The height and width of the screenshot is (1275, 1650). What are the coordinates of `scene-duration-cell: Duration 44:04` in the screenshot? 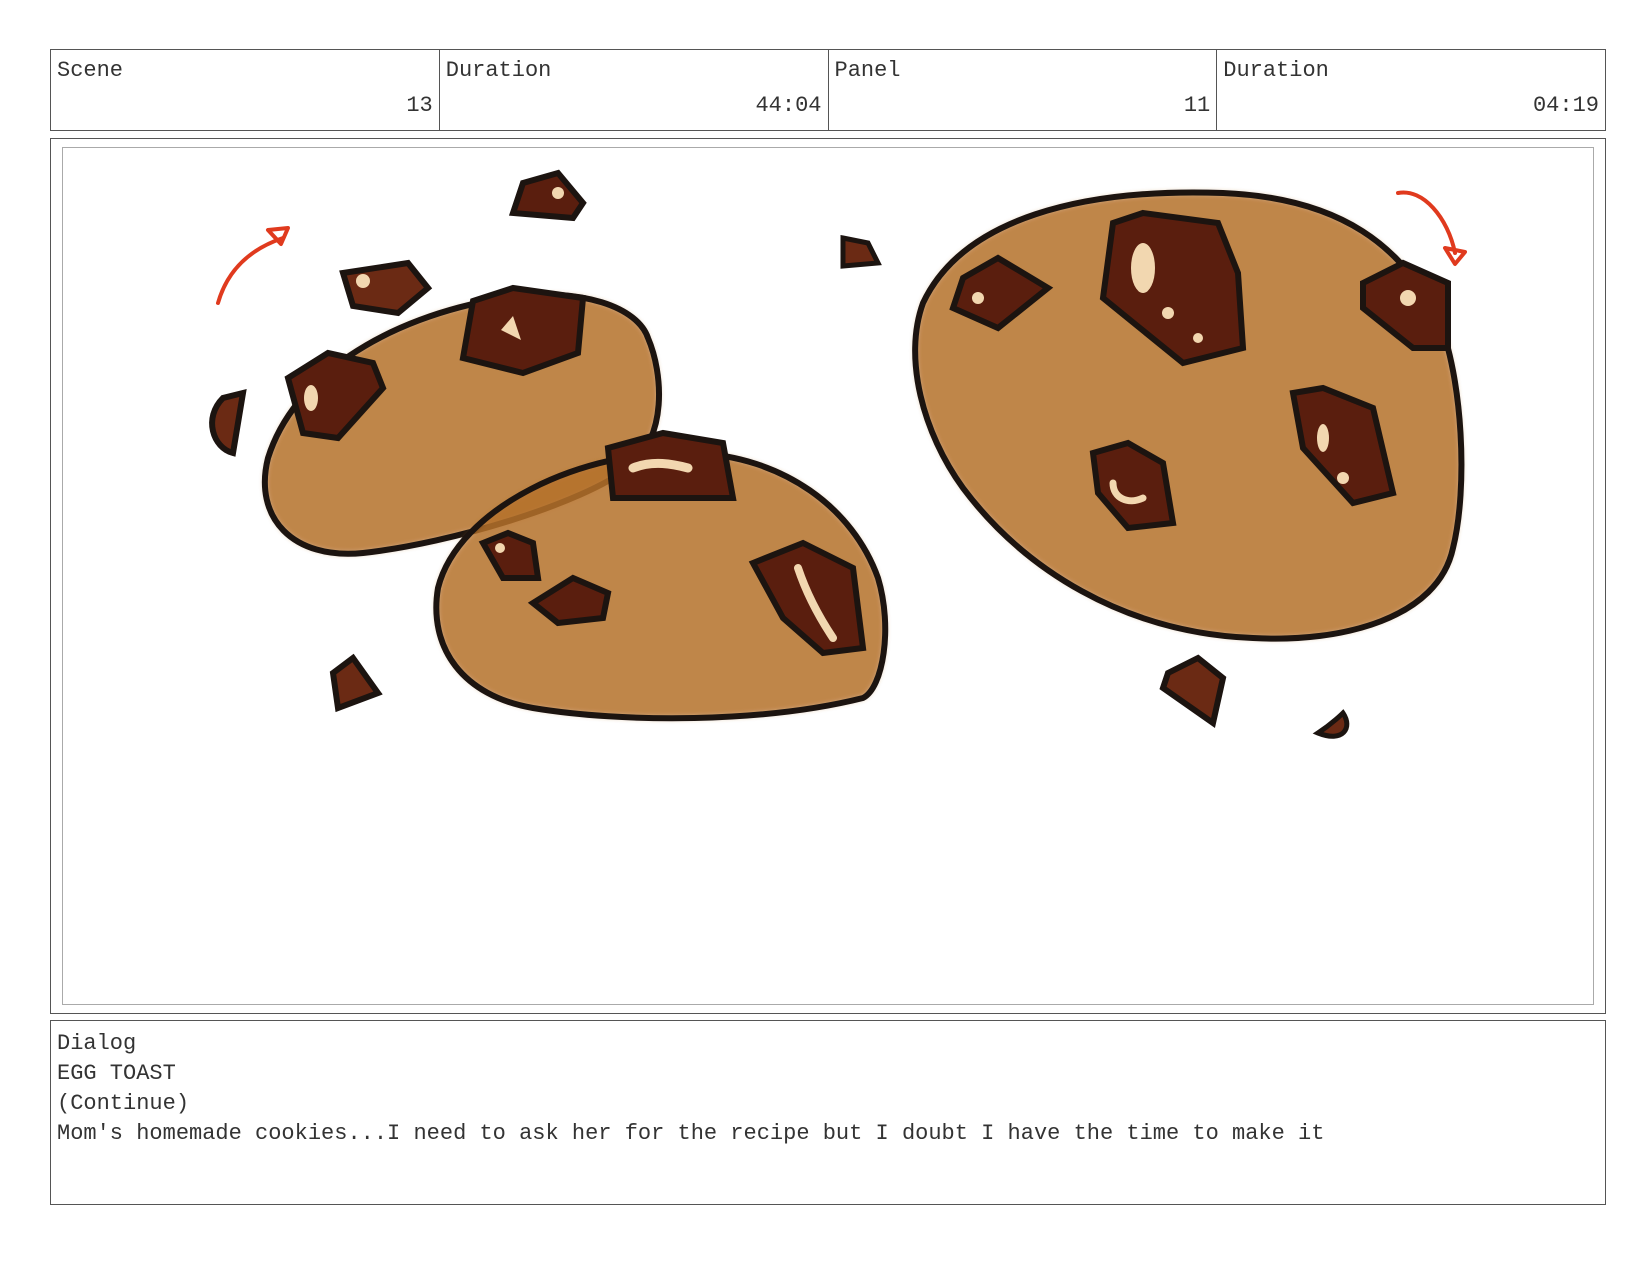 It's located at (634, 90).